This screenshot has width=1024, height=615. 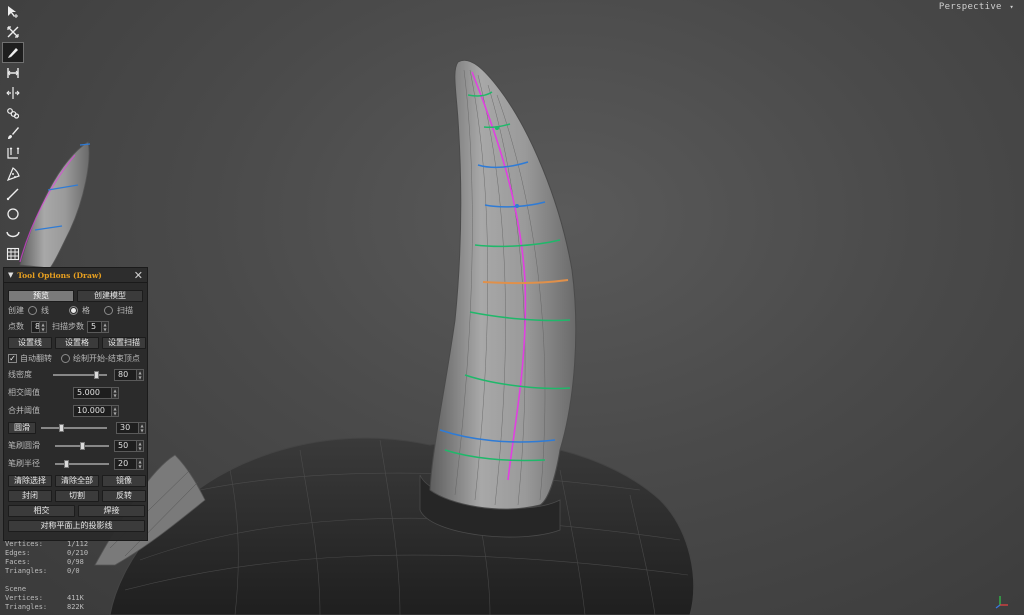 What do you see at coordinates (30, 495) in the screenshot?
I see `close-shape-button: 封闭` at bounding box center [30, 495].